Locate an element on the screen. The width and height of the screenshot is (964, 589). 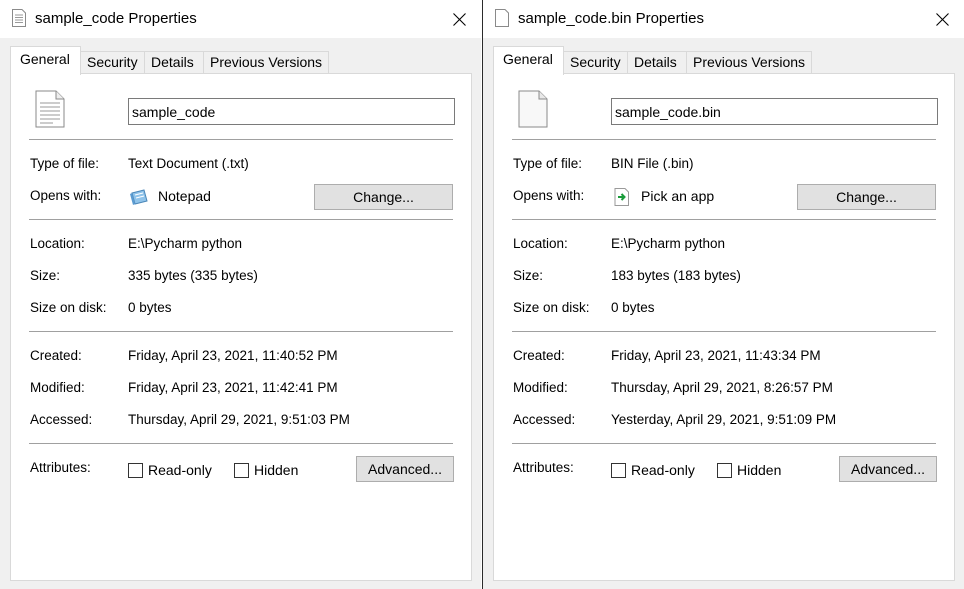
notepad-icon is located at coordinates (139, 197).